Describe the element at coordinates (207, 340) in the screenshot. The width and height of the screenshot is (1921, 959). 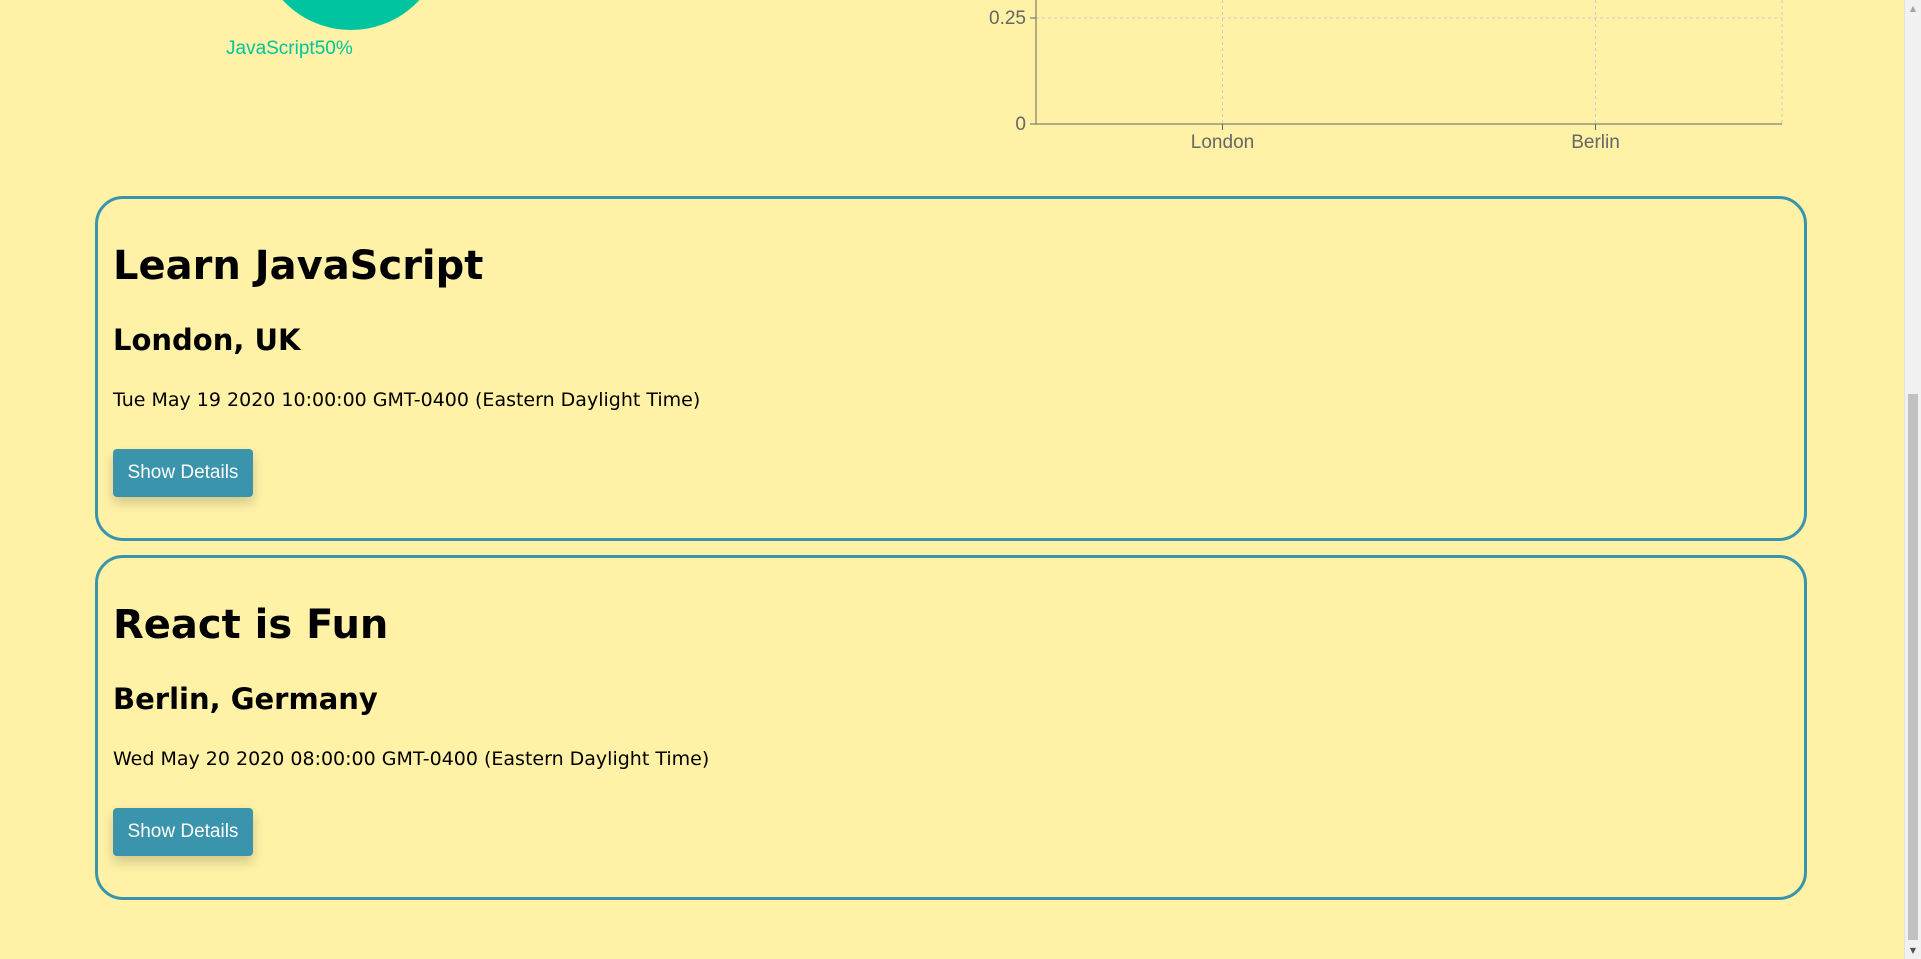
I see `event-location: London, UK` at that location.